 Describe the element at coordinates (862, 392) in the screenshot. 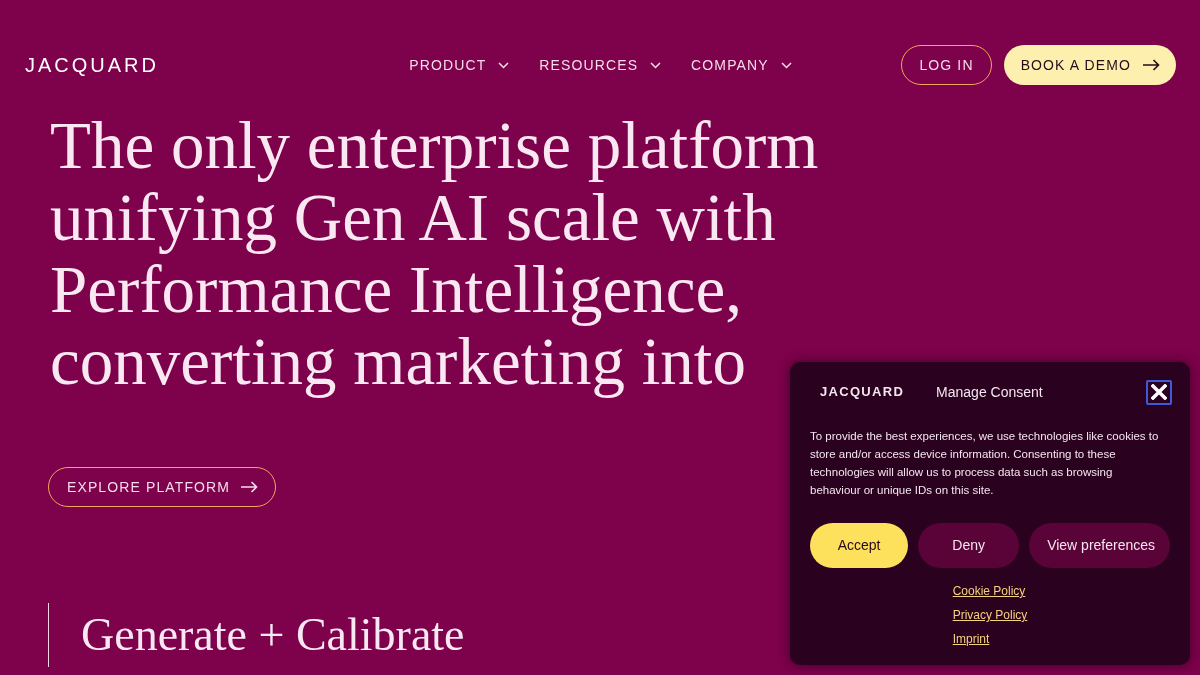

I see `consent-brand: JACQUARD` at that location.